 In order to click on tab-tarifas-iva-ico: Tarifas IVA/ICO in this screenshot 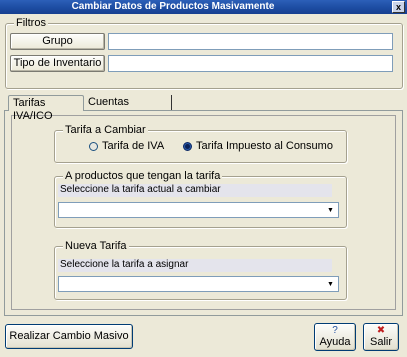, I will do `click(46, 108)`.